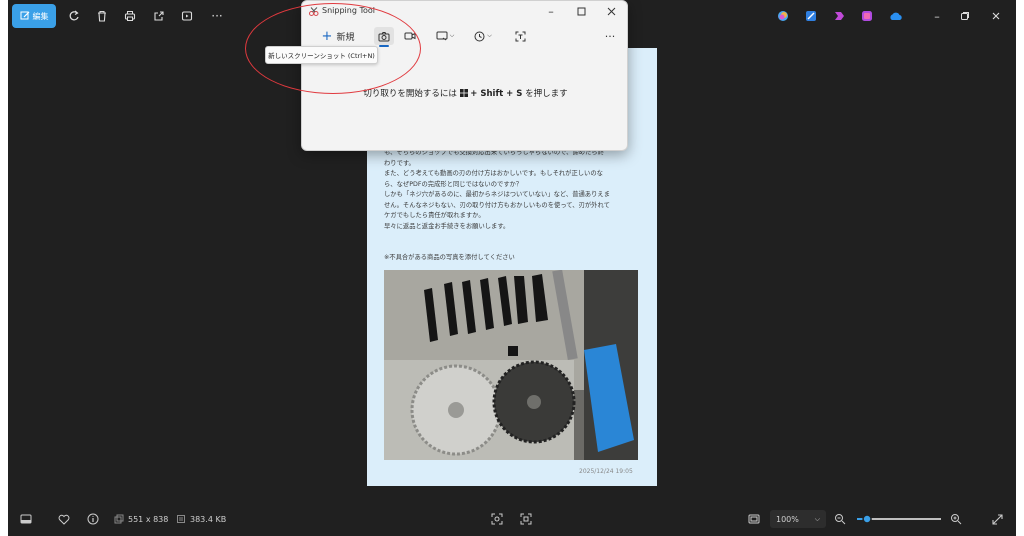  I want to click on minimize-button: –, so click(937, 16).